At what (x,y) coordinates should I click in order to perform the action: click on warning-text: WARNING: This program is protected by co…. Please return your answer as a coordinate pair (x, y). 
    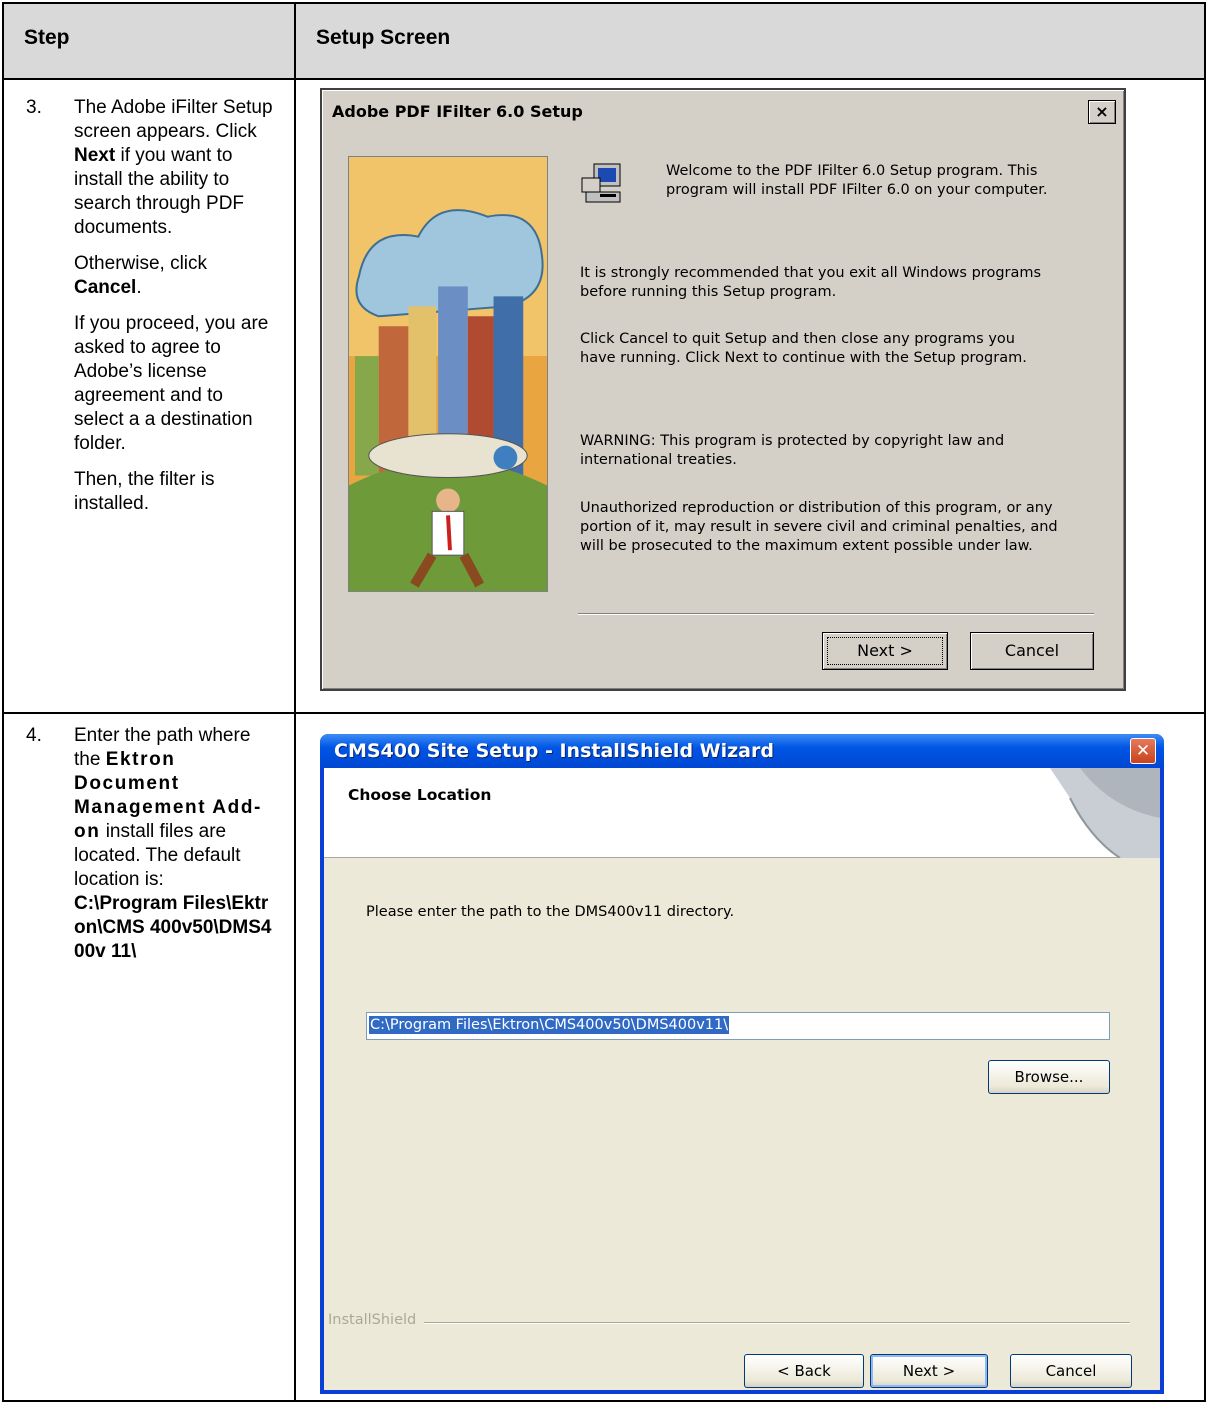
    Looking at the image, I should click on (792, 450).